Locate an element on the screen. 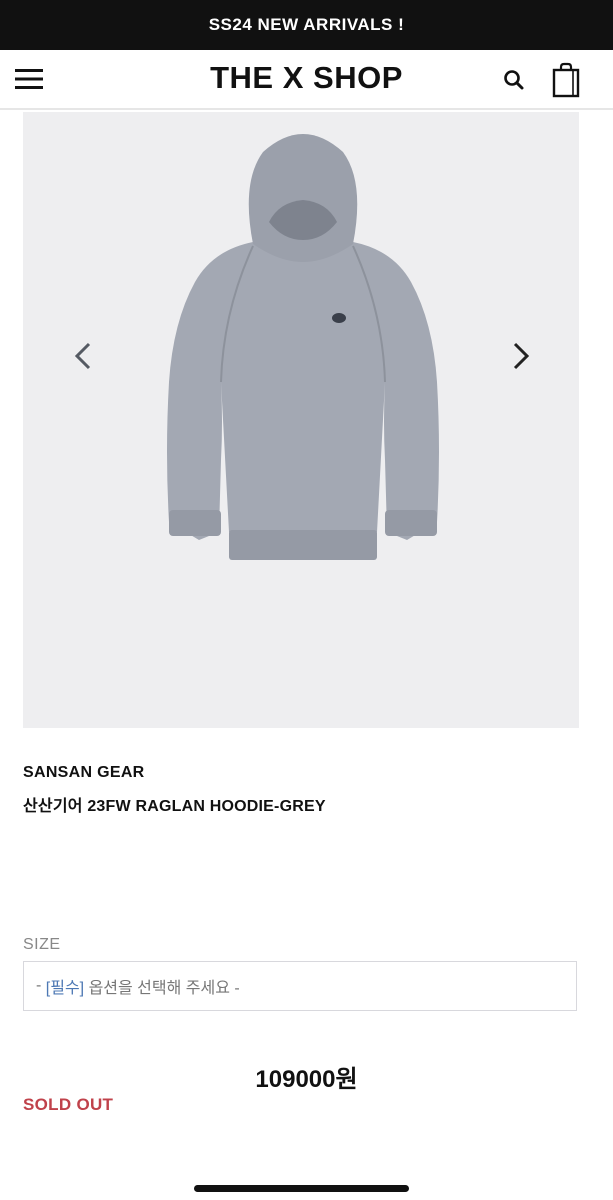 The width and height of the screenshot is (613, 1200). search-icon is located at coordinates (514, 80).